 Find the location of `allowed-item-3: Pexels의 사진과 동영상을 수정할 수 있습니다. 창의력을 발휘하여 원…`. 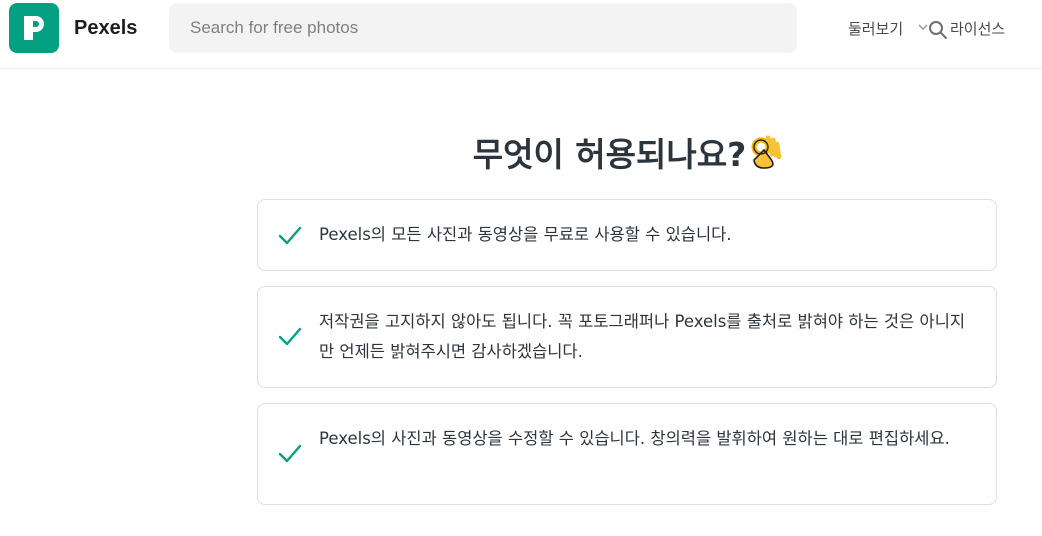

allowed-item-3: Pexels의 사진과 동영상을 수정할 수 있습니다. 창의력을 발휘하여 원… is located at coordinates (627, 454).